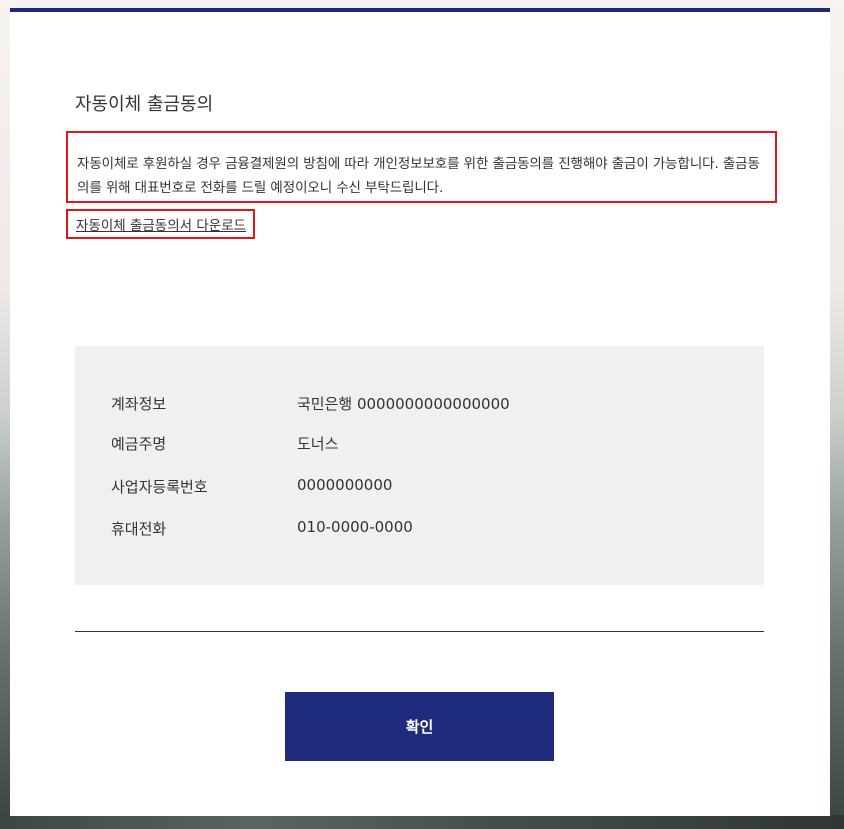 The image size is (844, 829). What do you see at coordinates (419, 631) in the screenshot?
I see `divider` at bounding box center [419, 631].